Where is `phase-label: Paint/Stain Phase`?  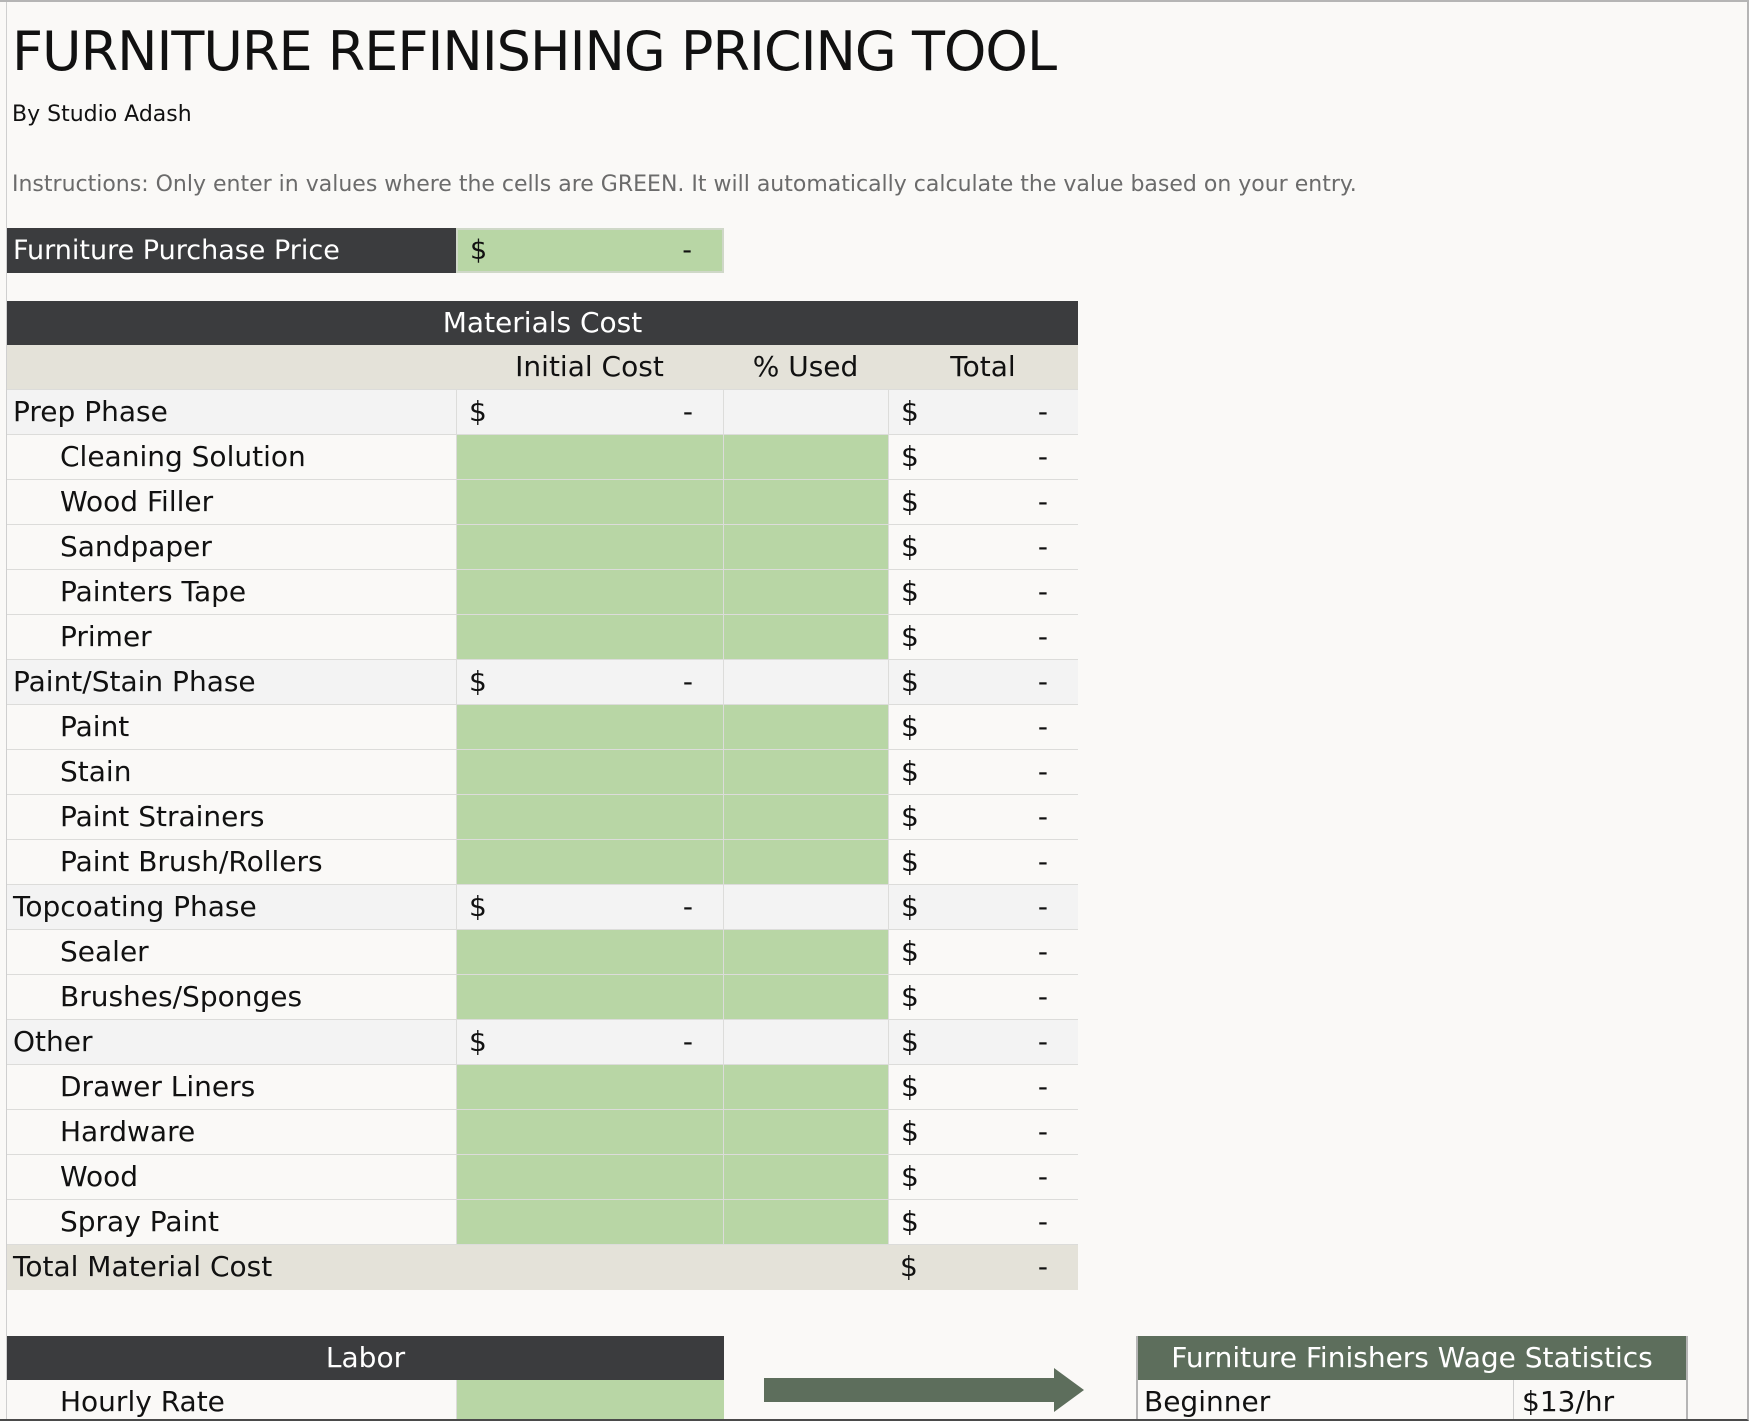
phase-label: Paint/Stain Phase is located at coordinates (134, 681).